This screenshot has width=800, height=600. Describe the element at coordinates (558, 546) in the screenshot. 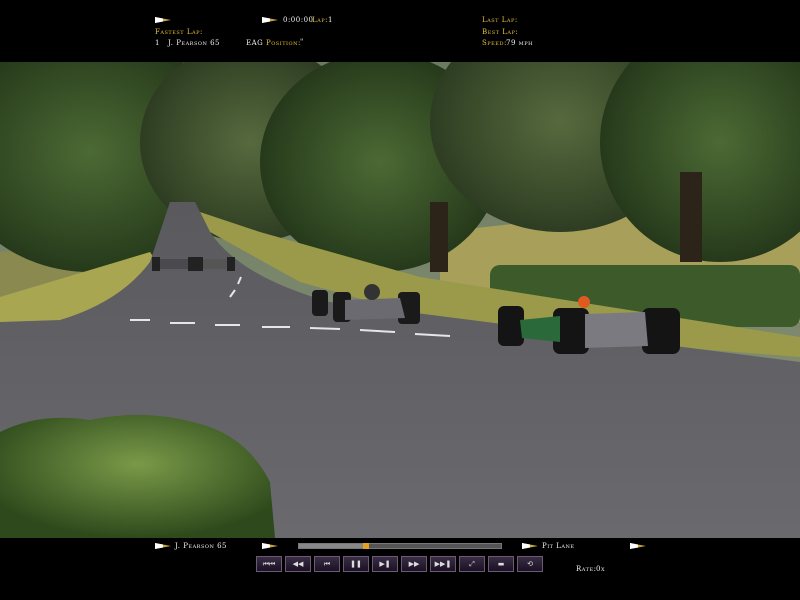

I see `camera-location: Pit Lane` at that location.